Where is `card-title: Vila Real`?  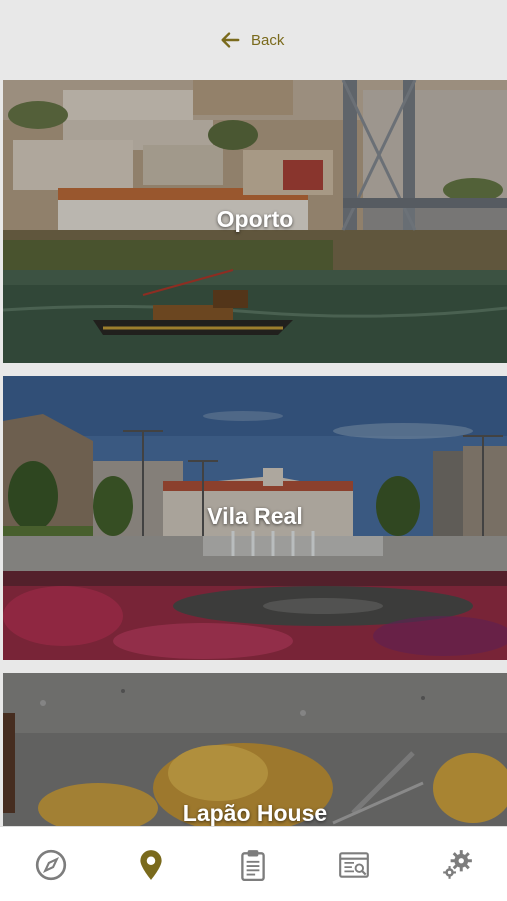 card-title: Vila Real is located at coordinates (255, 516).